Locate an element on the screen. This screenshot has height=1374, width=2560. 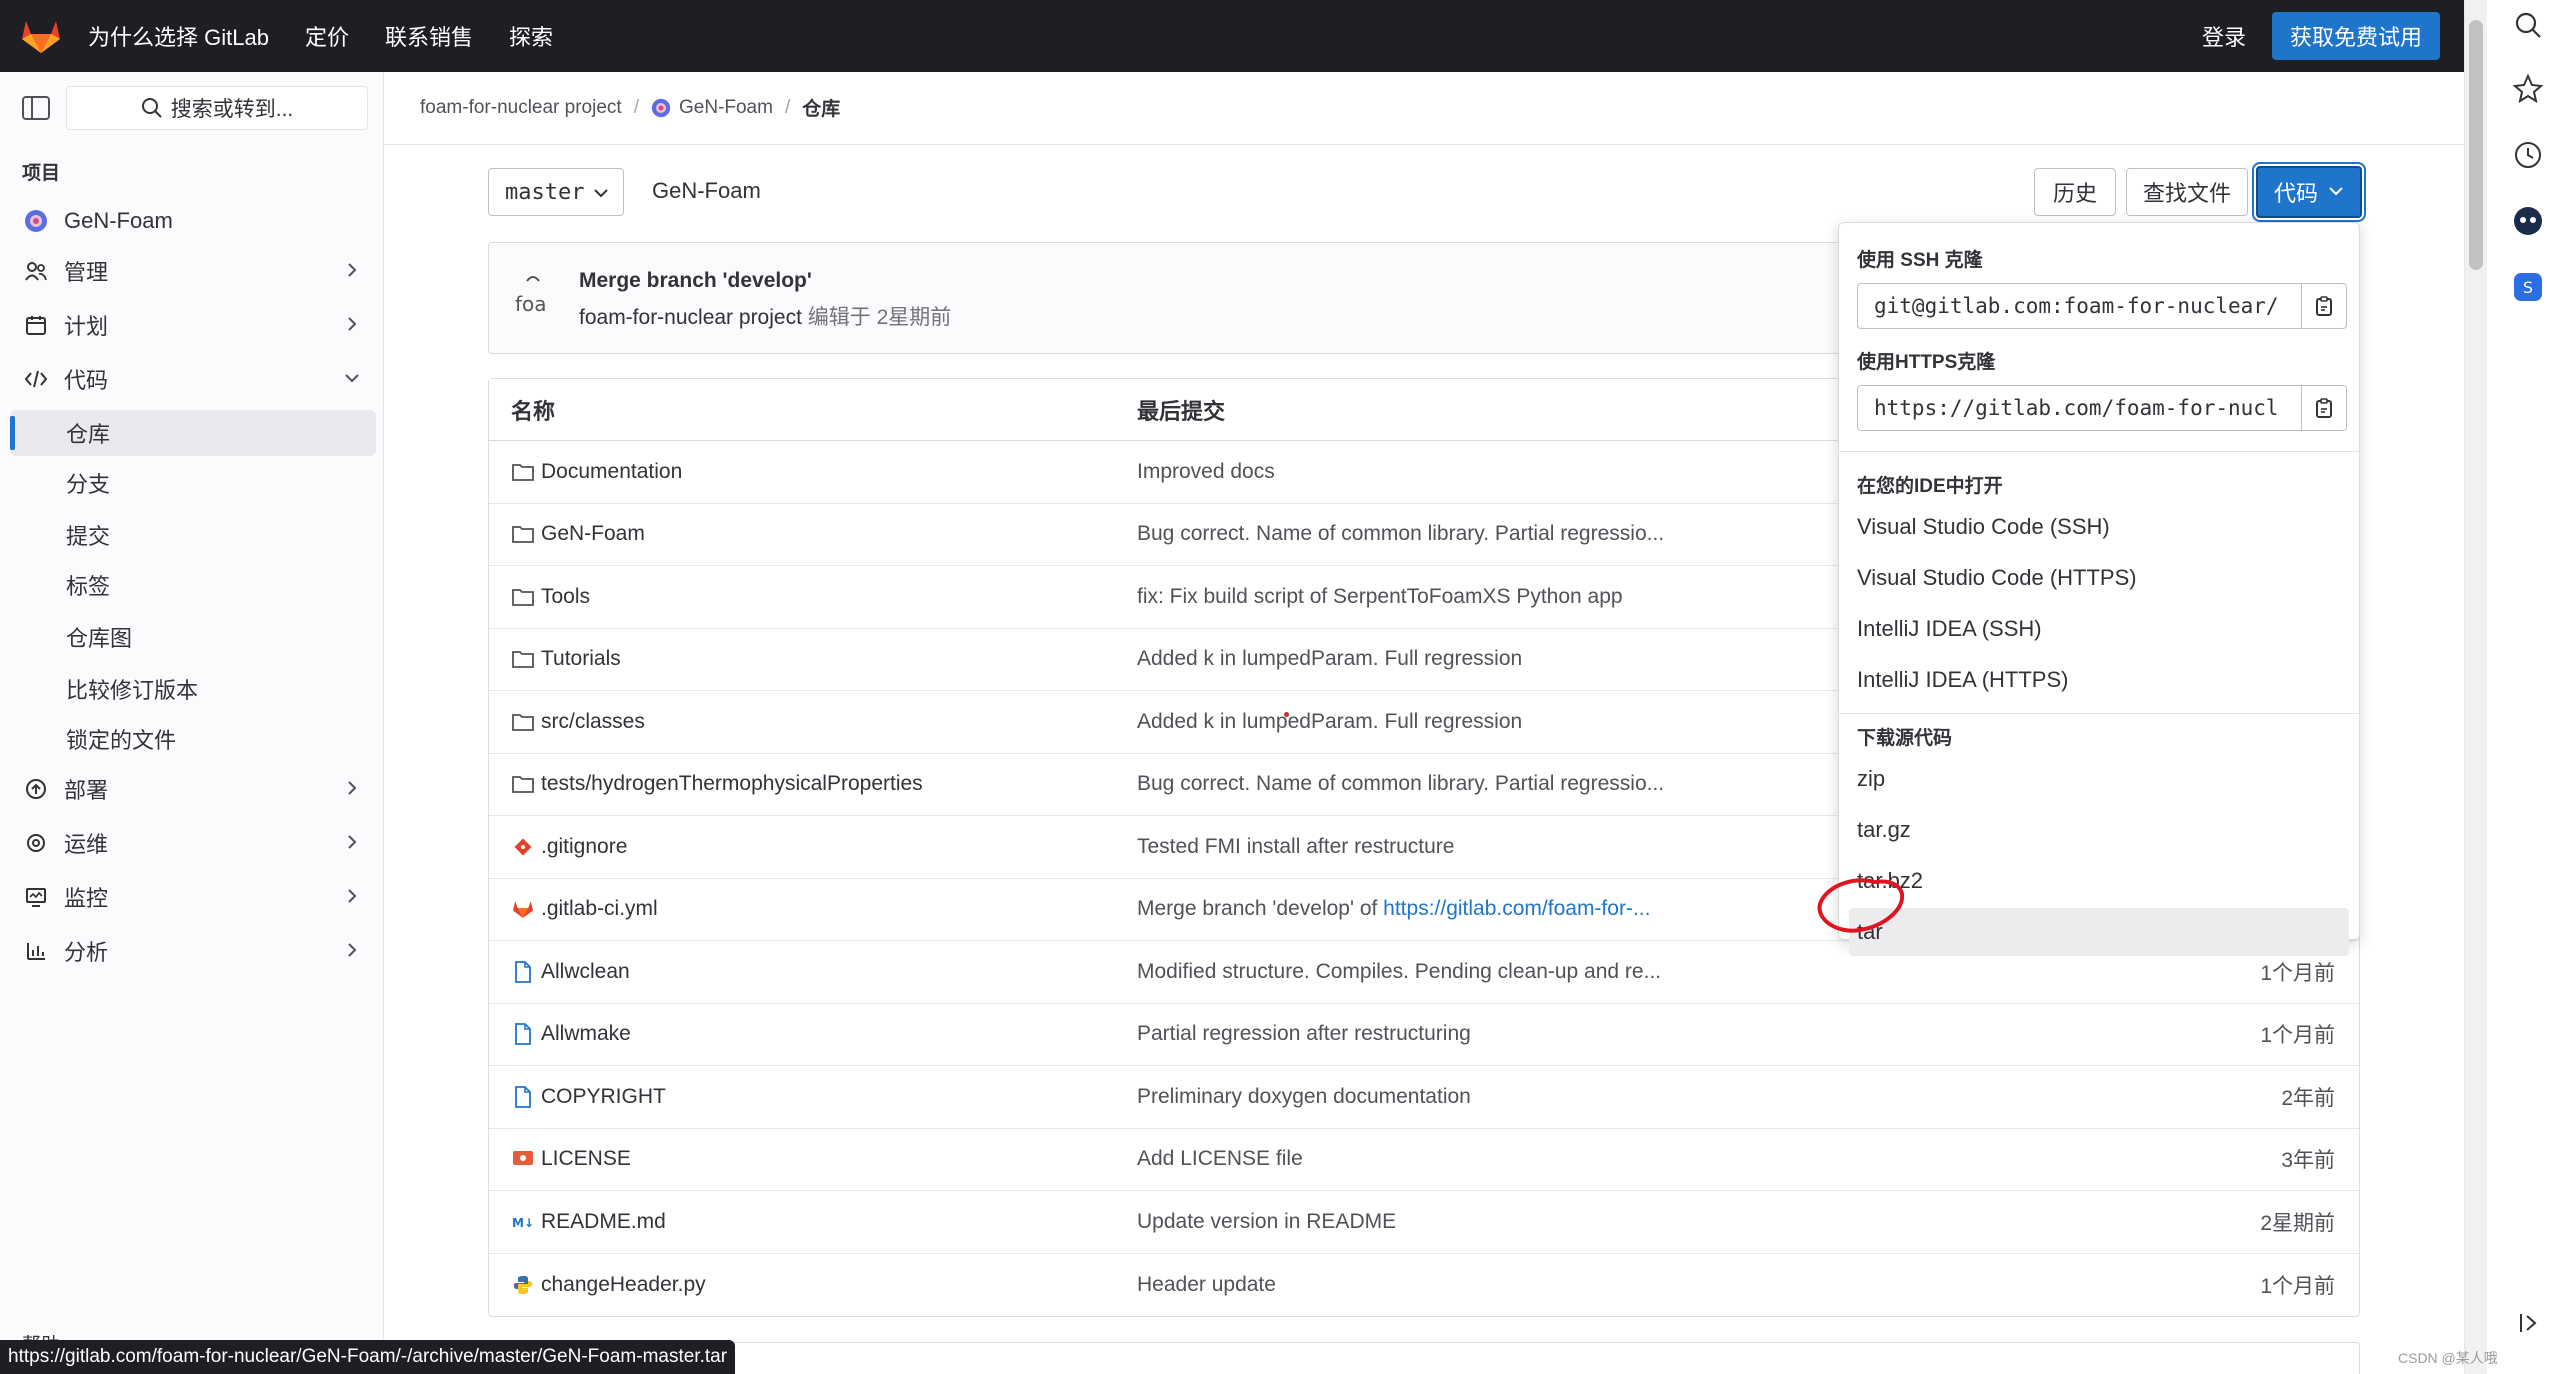
free-trial-button: 获取免费试用 is located at coordinates (2355, 36).